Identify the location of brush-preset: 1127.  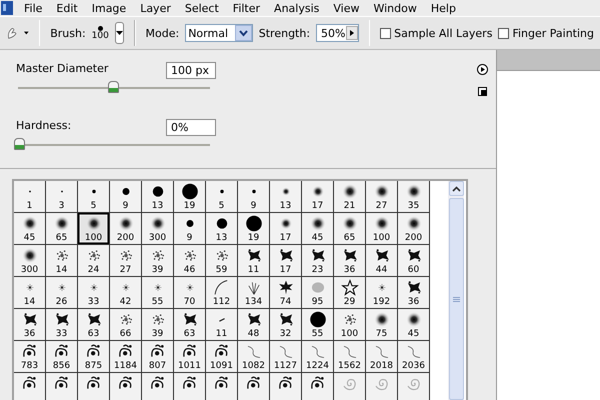
(286, 357).